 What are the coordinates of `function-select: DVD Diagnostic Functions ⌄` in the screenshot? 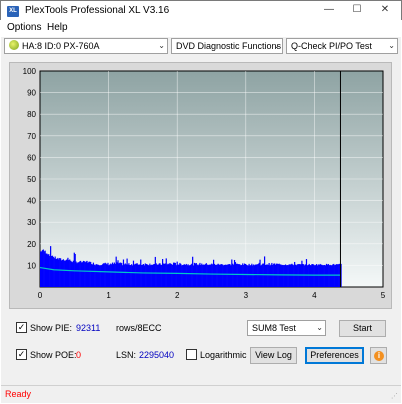 It's located at (227, 46).